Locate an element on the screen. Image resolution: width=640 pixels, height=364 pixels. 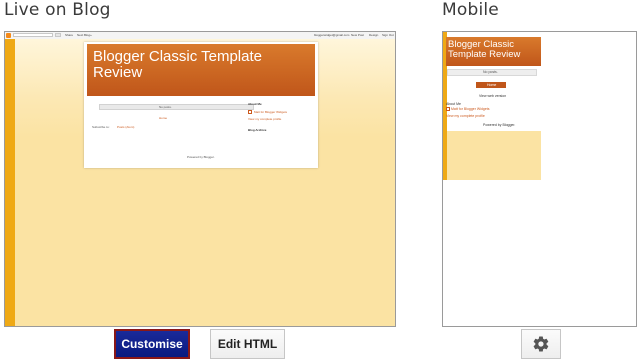
live-on-blog-title: Live on Blog is located at coordinates (57, 10).